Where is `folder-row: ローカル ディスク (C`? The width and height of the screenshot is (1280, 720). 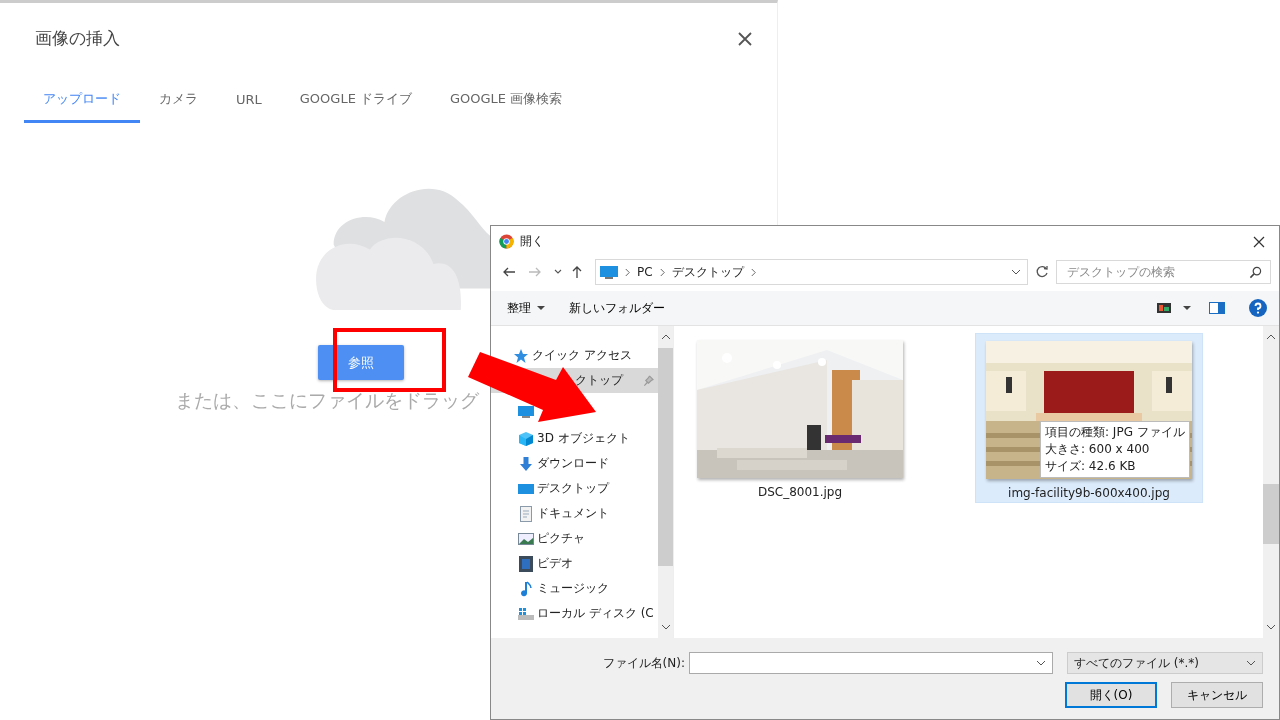
folder-row: ローカル ディスク (C is located at coordinates (574, 613).